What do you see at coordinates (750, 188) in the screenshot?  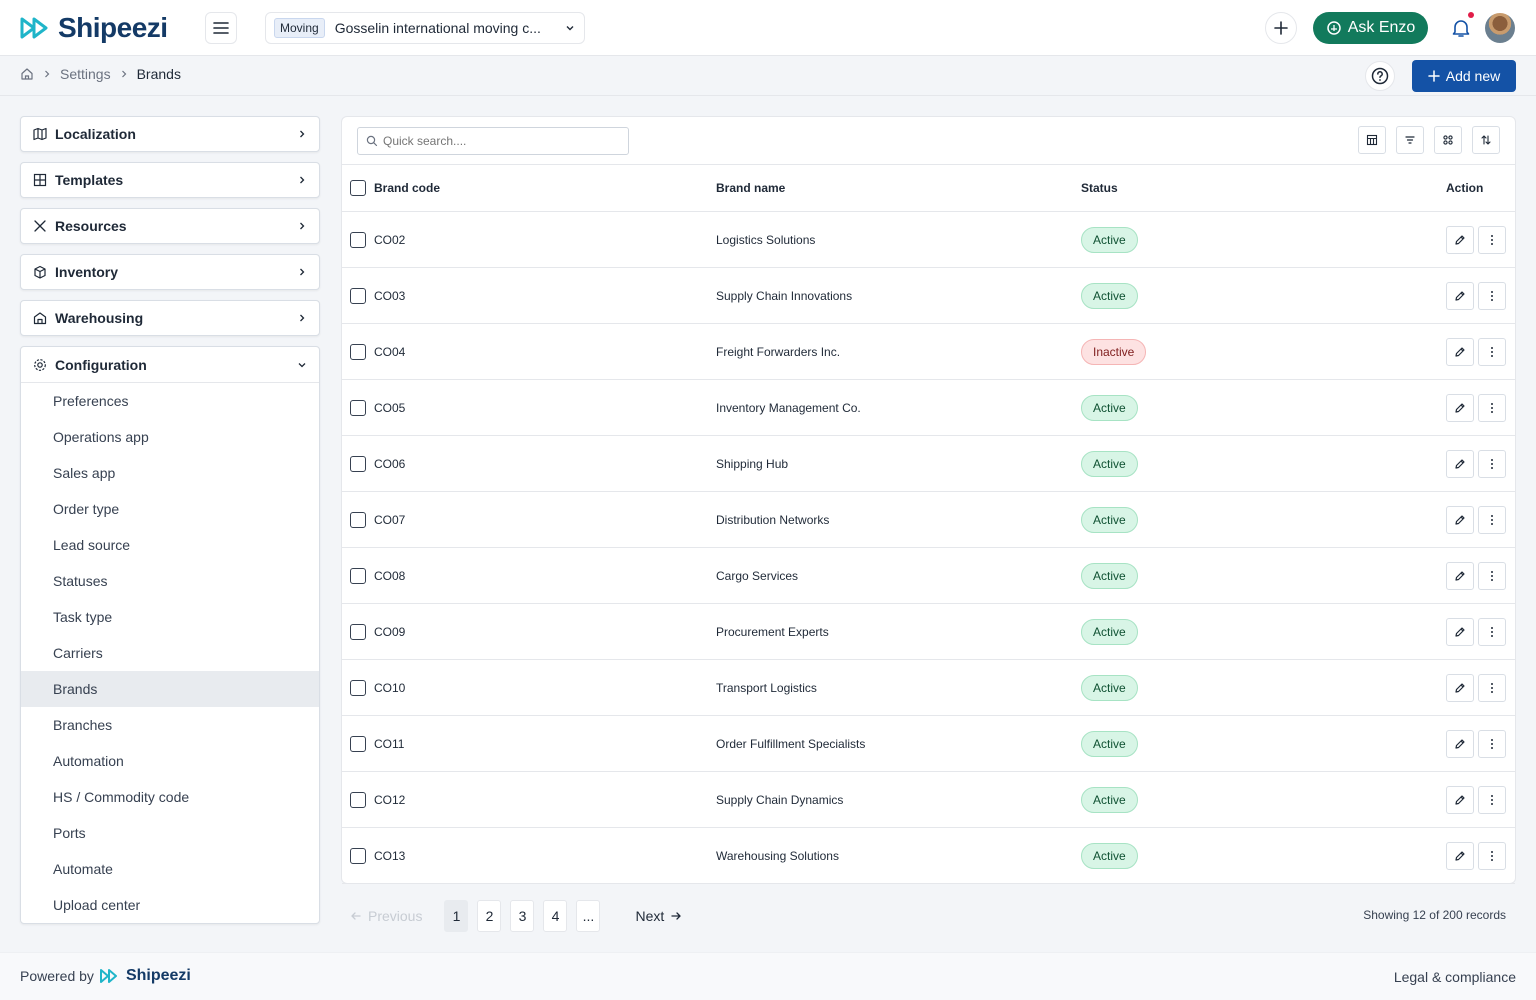 I see `column-header-brand-name: Brand name` at bounding box center [750, 188].